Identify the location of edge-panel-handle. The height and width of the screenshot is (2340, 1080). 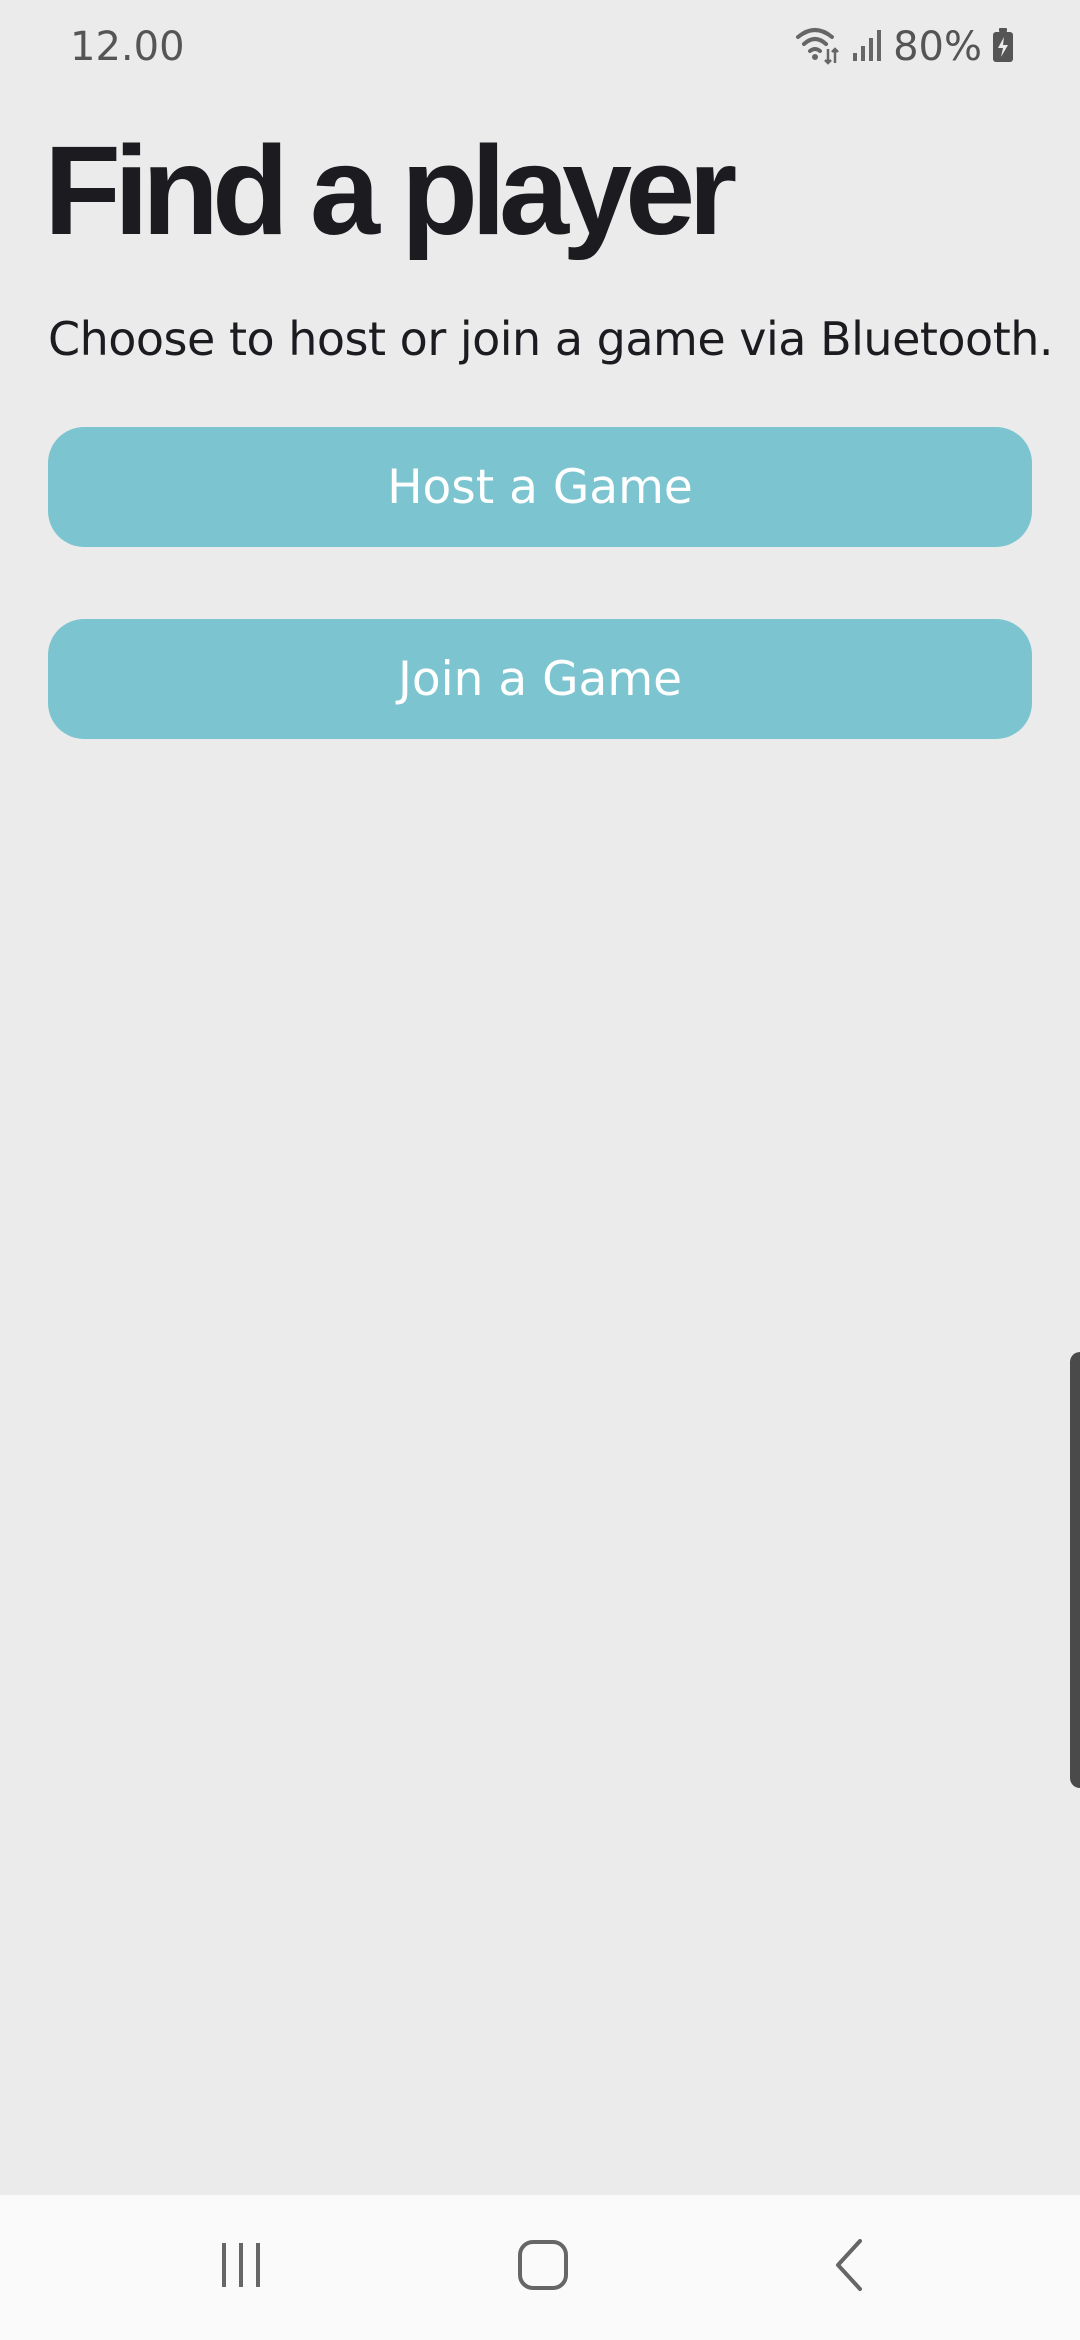
(1075, 1570).